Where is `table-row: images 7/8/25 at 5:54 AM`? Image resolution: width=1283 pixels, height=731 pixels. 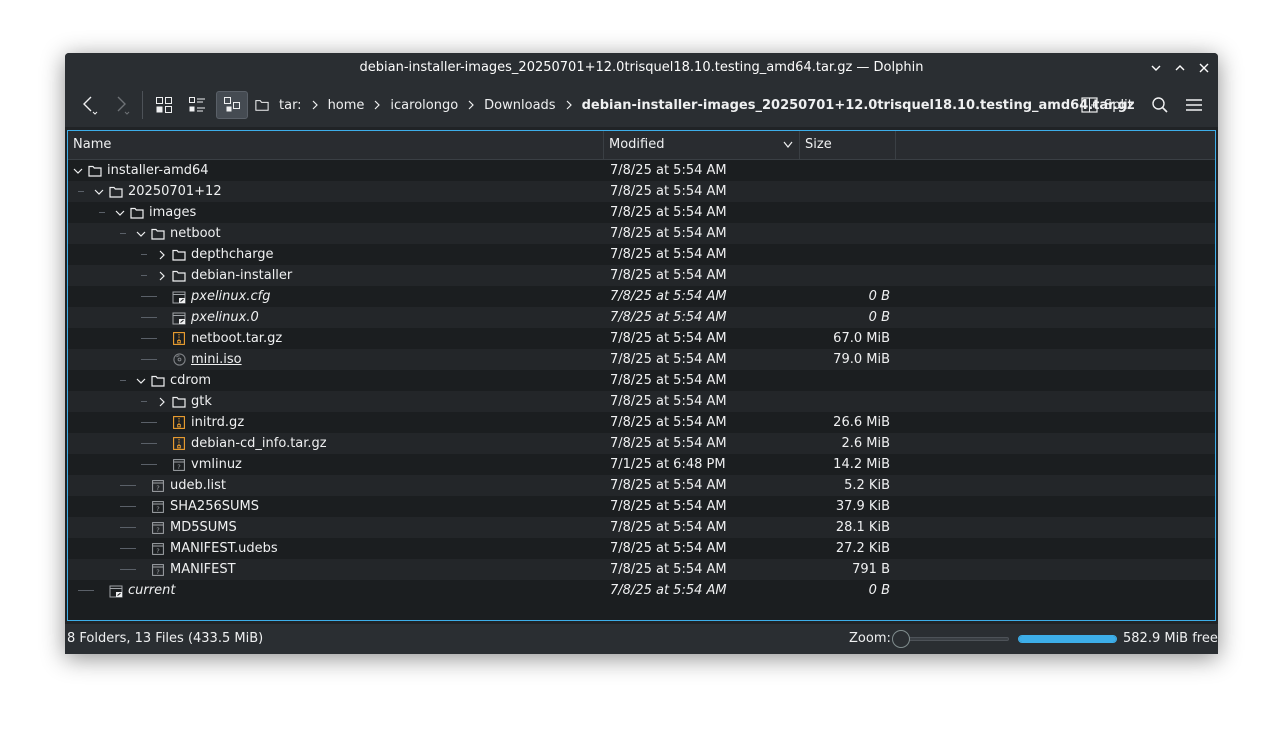 table-row: images 7/8/25 at 5:54 AM is located at coordinates (641, 212).